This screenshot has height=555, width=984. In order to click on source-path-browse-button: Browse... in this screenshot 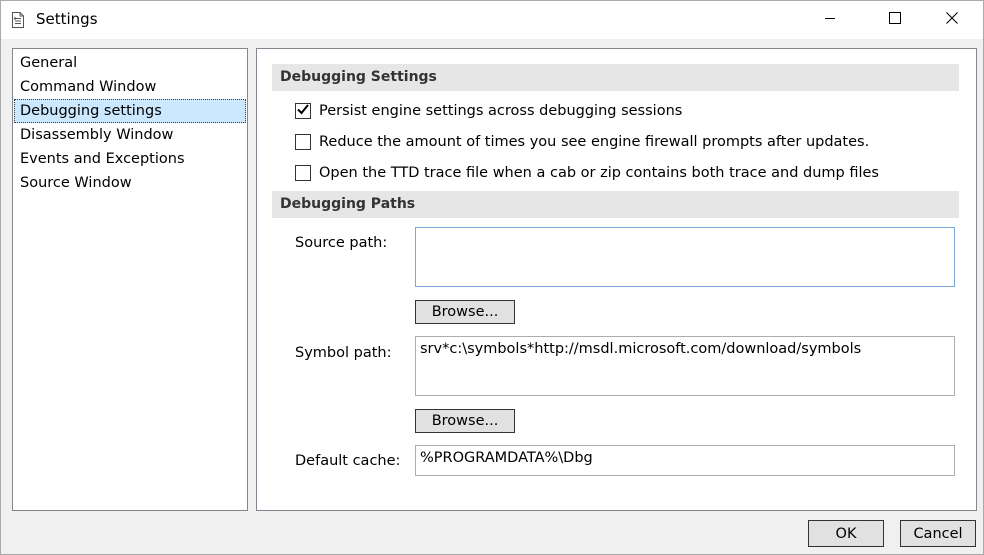, I will do `click(465, 312)`.